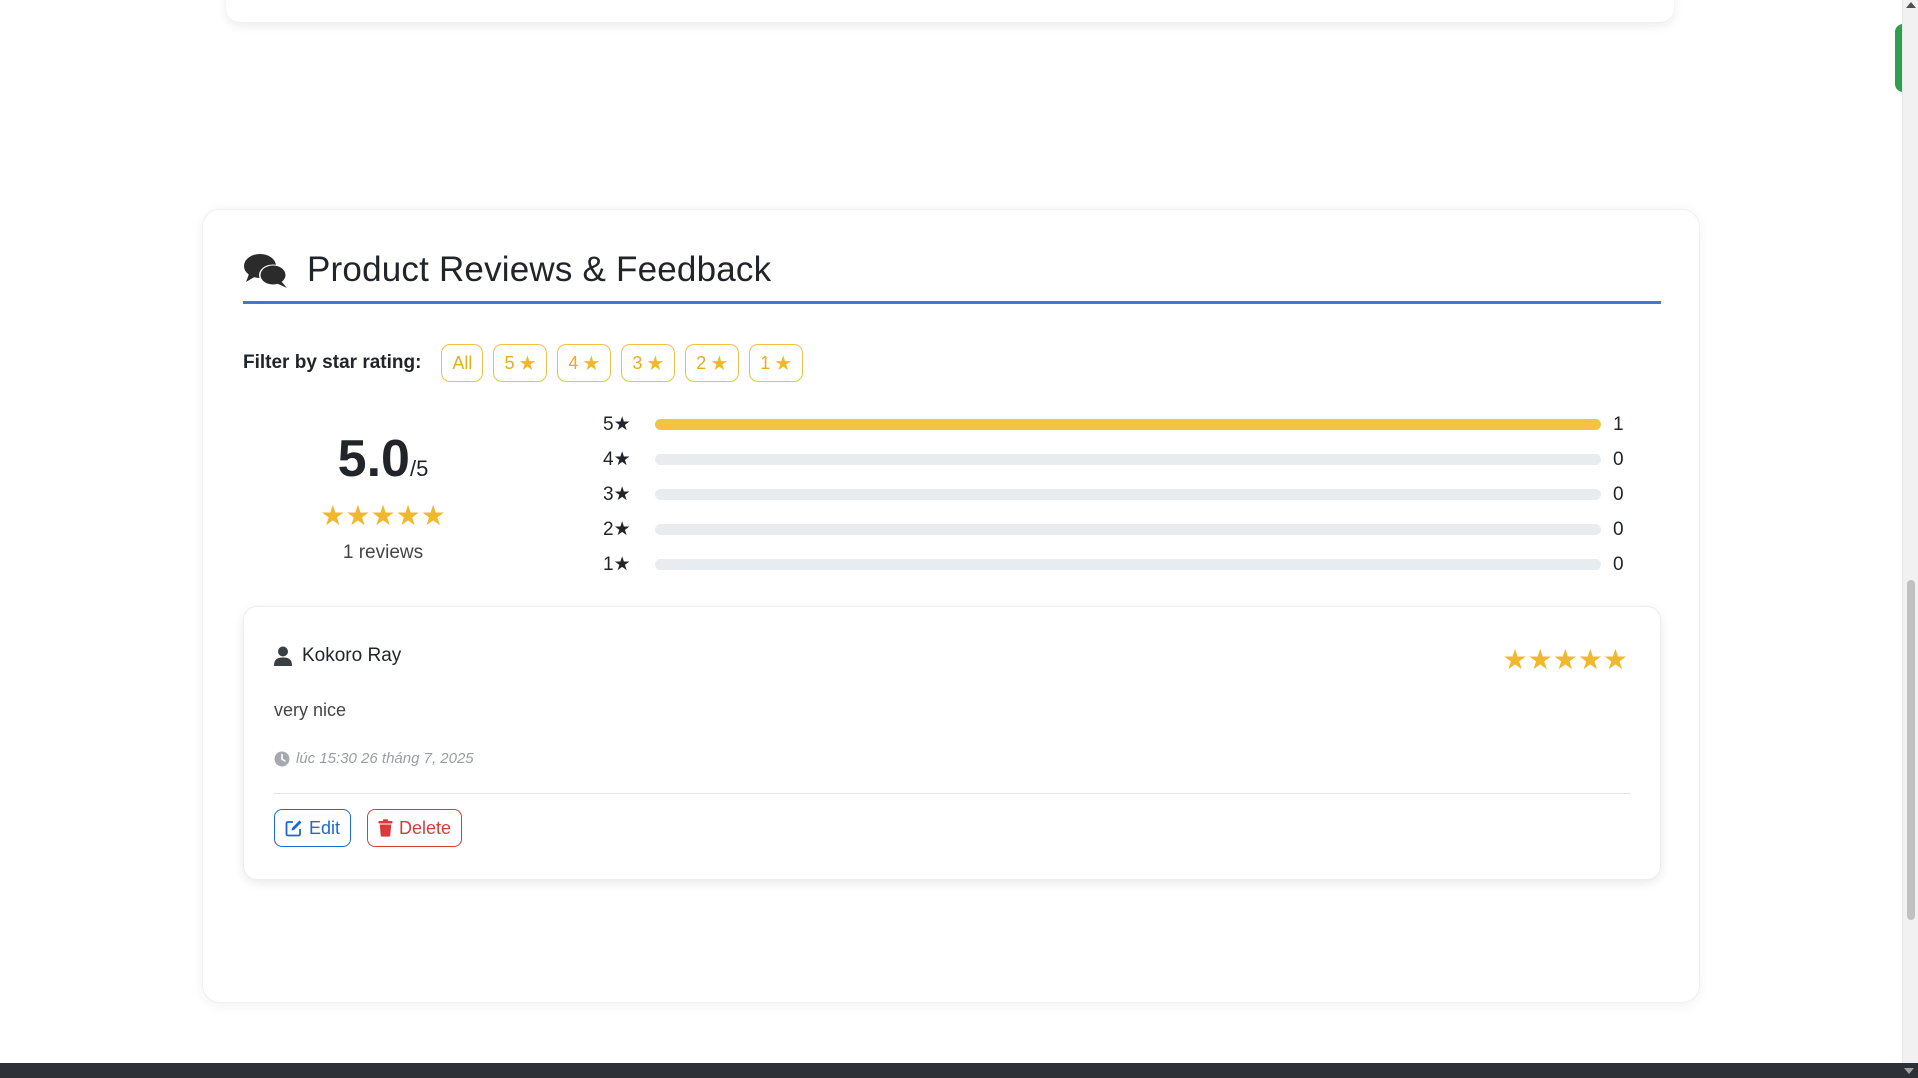 The height and width of the screenshot is (1078, 1918). What do you see at coordinates (1911, 750) in the screenshot?
I see `scrollbar-thumb` at bounding box center [1911, 750].